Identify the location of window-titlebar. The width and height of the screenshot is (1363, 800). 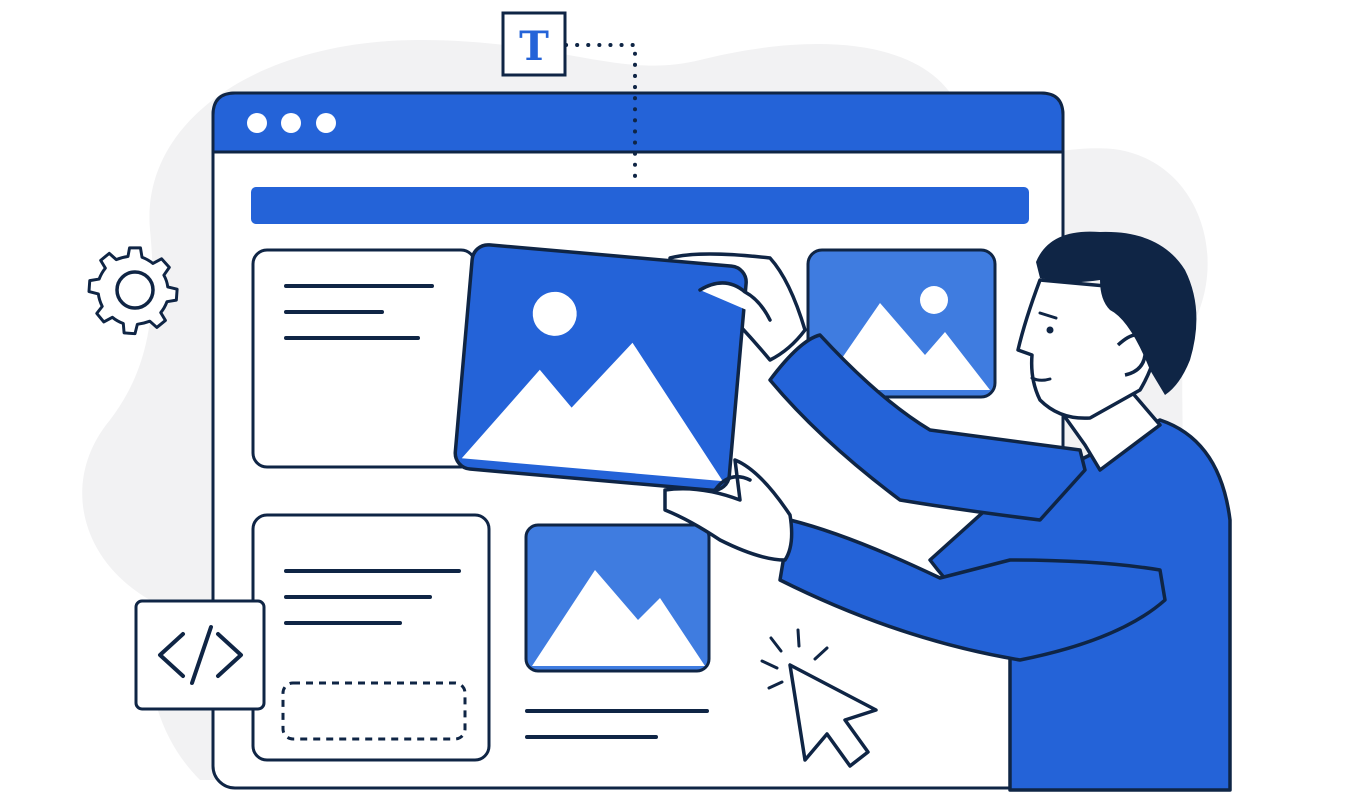
(638, 122).